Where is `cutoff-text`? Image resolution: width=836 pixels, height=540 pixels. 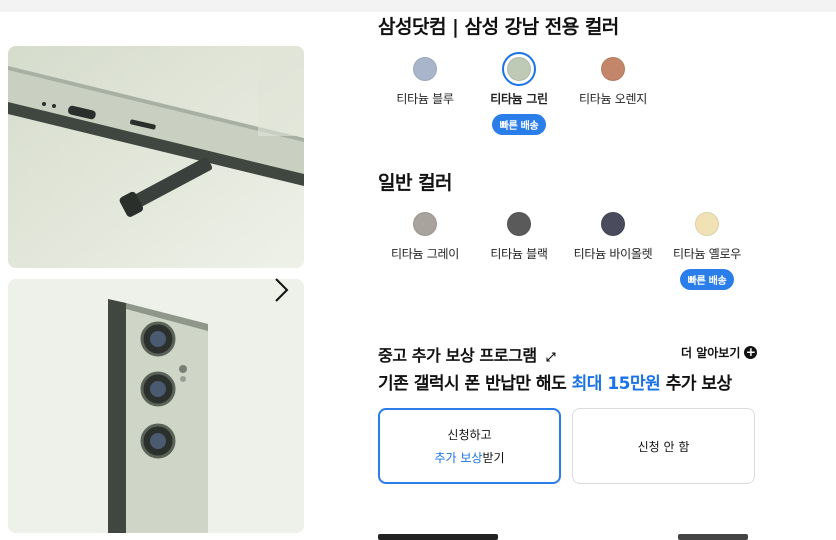
cutoff-text is located at coordinates (438, 537).